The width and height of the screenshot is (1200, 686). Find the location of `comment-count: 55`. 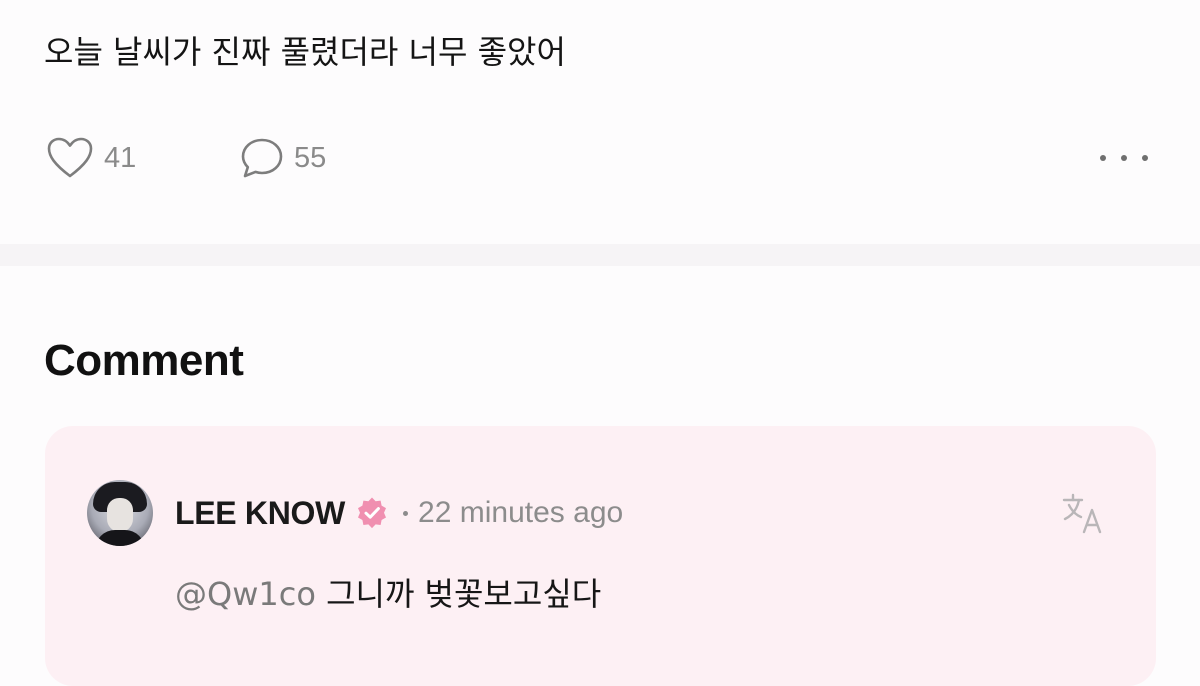

comment-count: 55 is located at coordinates (310, 157).